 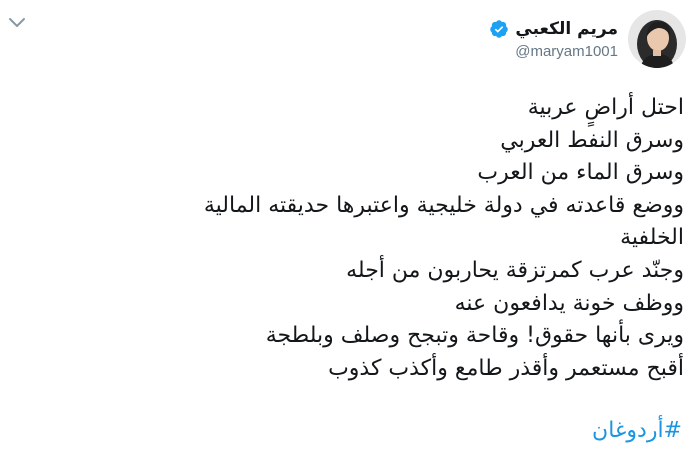 What do you see at coordinates (592, 140) in the screenshot?
I see `tweet-line: وسرق النفط العربي` at bounding box center [592, 140].